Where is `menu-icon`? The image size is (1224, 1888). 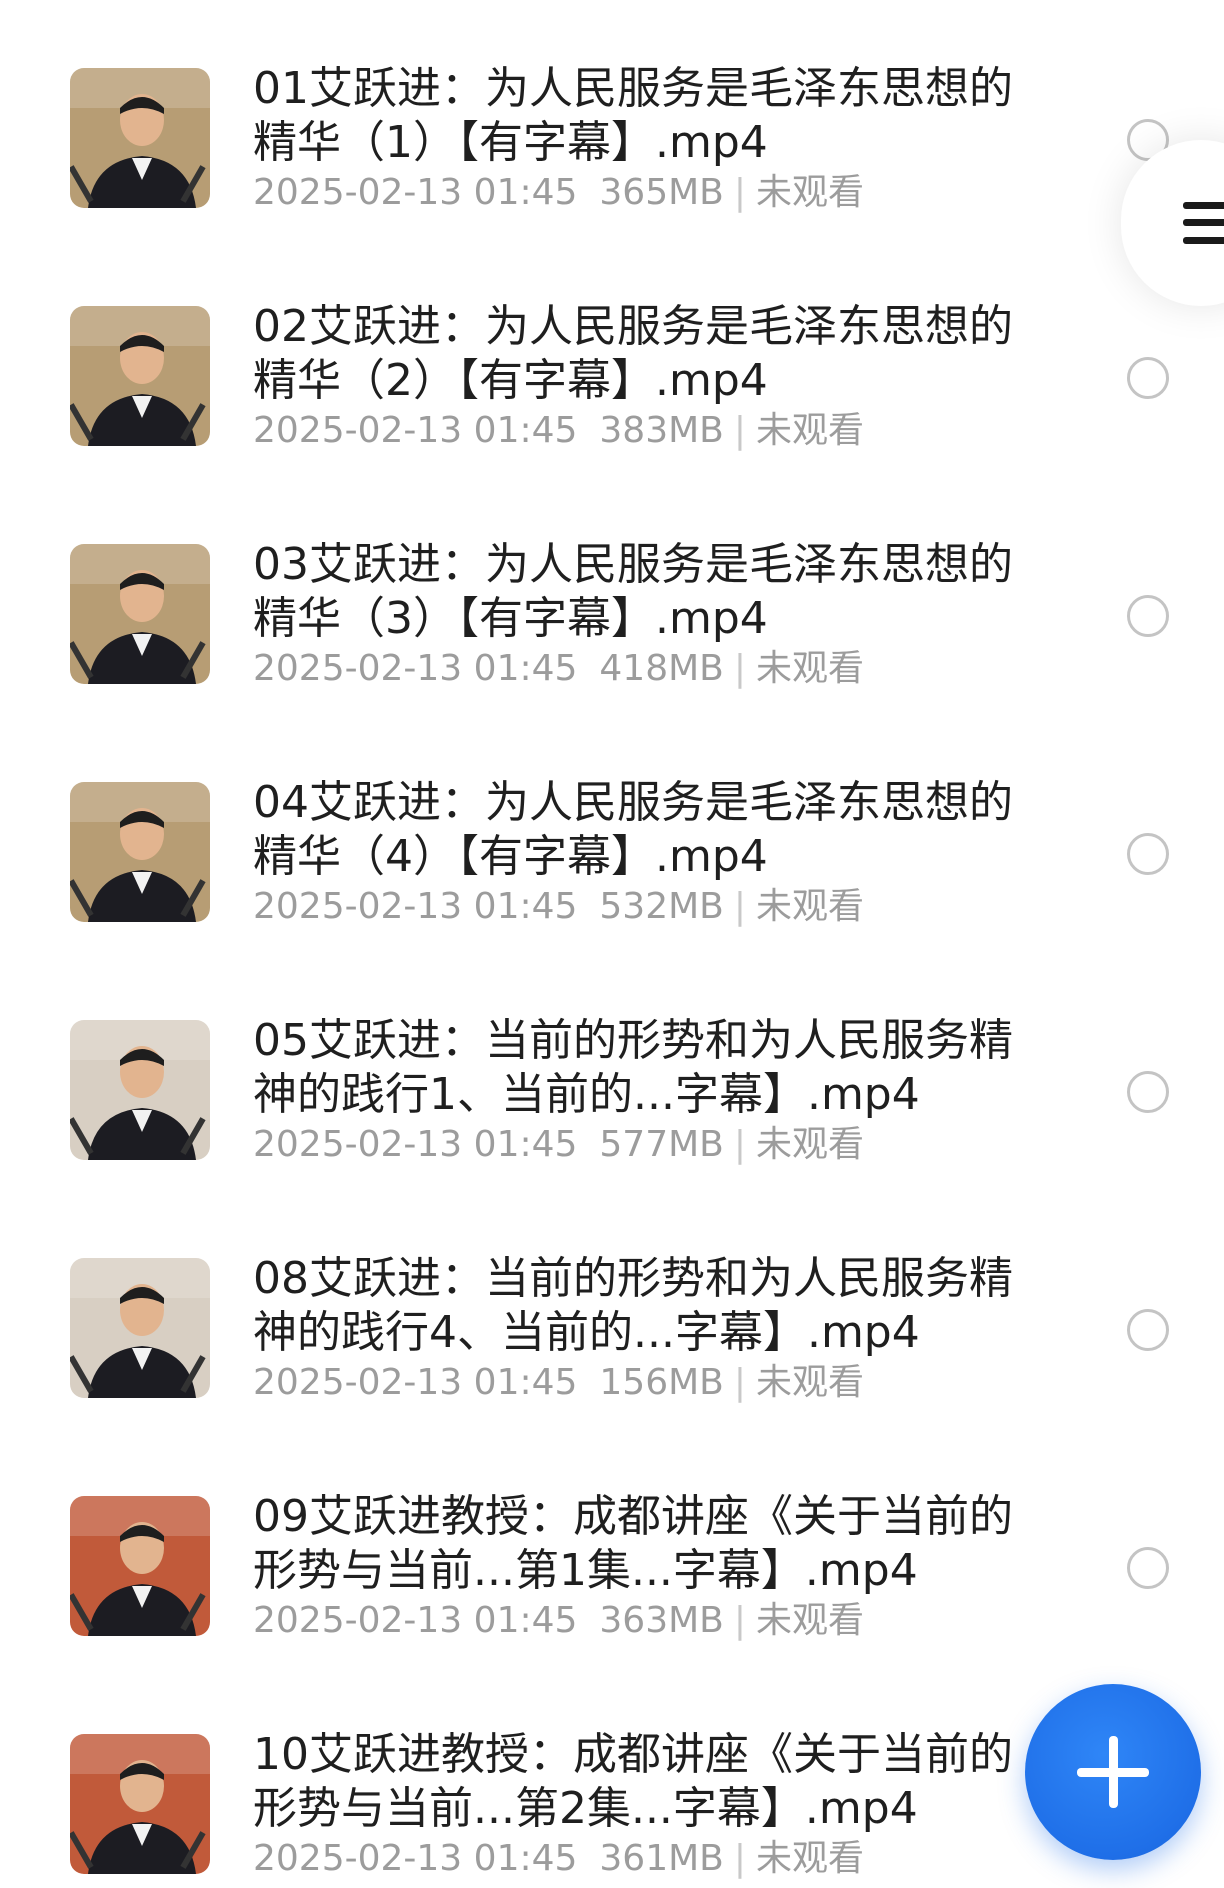 menu-icon is located at coordinates (1203, 223).